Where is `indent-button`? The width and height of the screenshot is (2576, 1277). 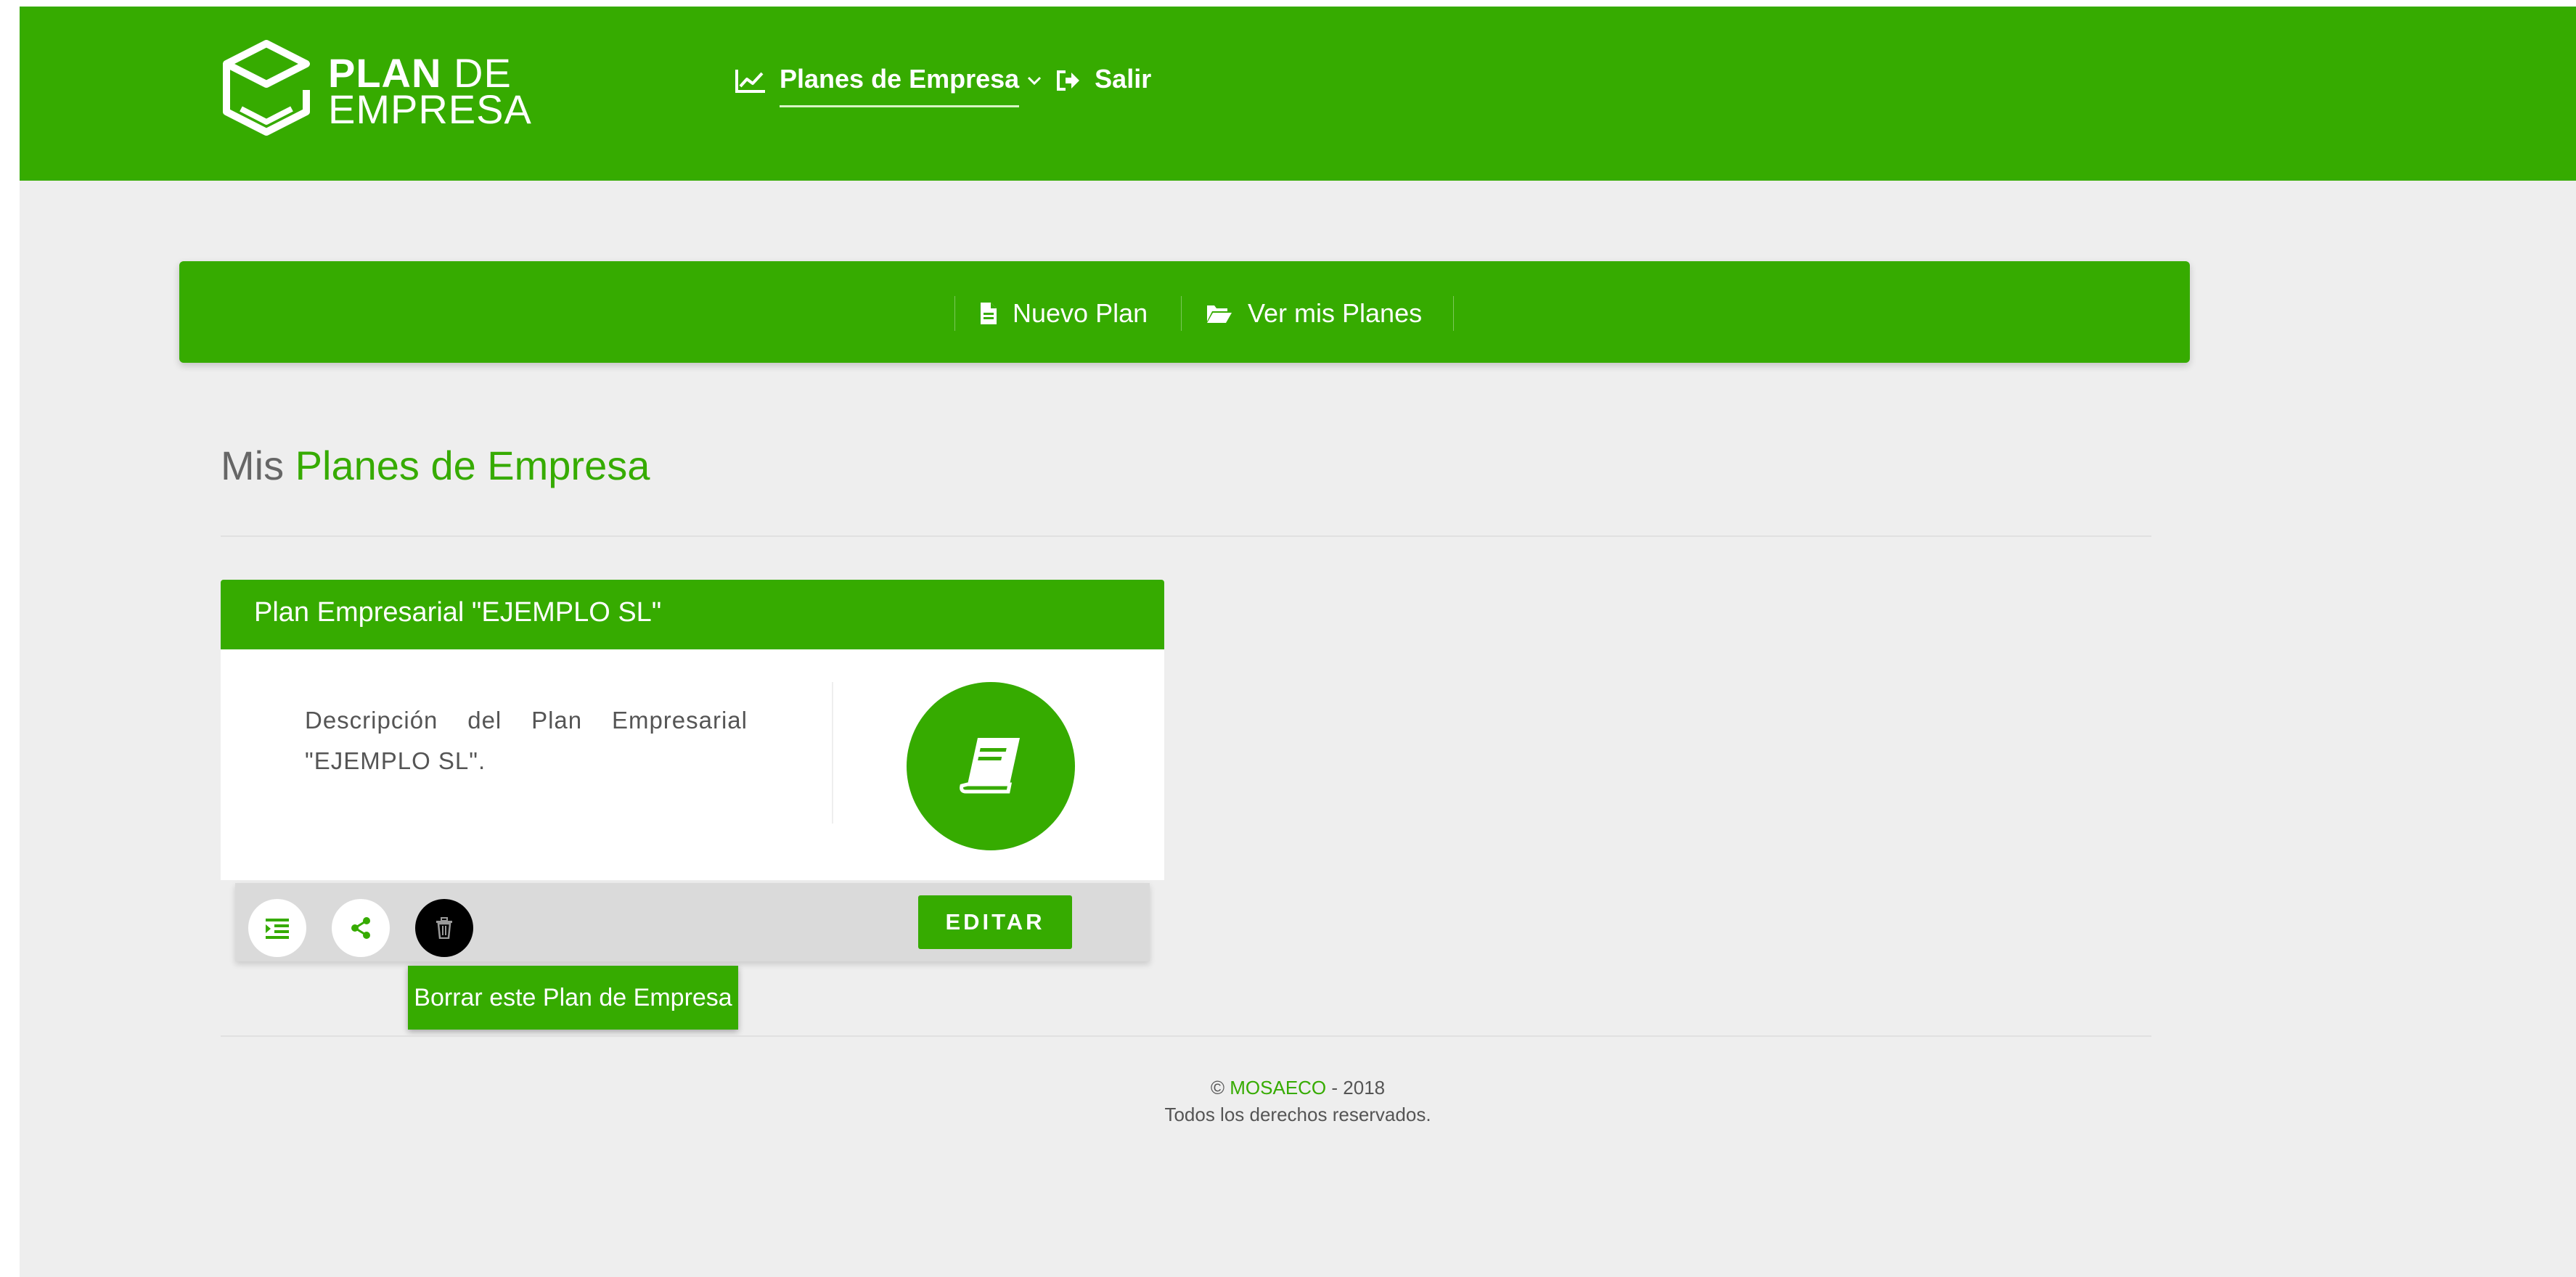 indent-button is located at coordinates (277, 928).